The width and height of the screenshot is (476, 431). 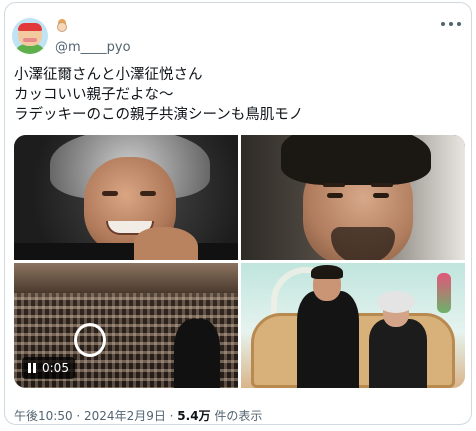 What do you see at coordinates (95, 416) in the screenshot?
I see `timestamp: 午後10:50 · 2024年2月9日 ·` at bounding box center [95, 416].